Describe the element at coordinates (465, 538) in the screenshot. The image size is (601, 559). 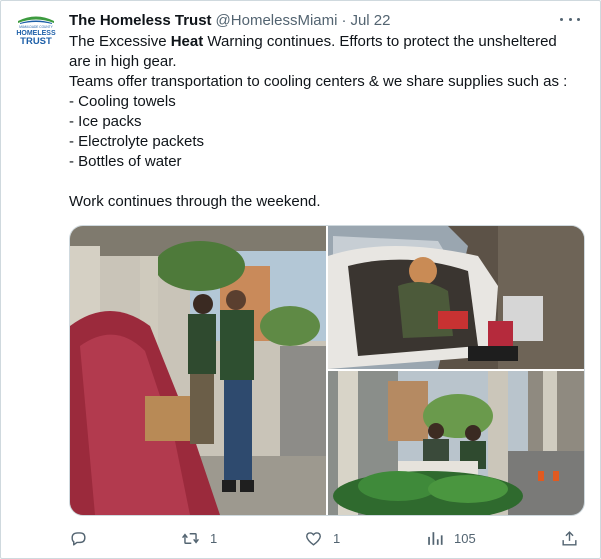
I see `views-count: 105` at that location.